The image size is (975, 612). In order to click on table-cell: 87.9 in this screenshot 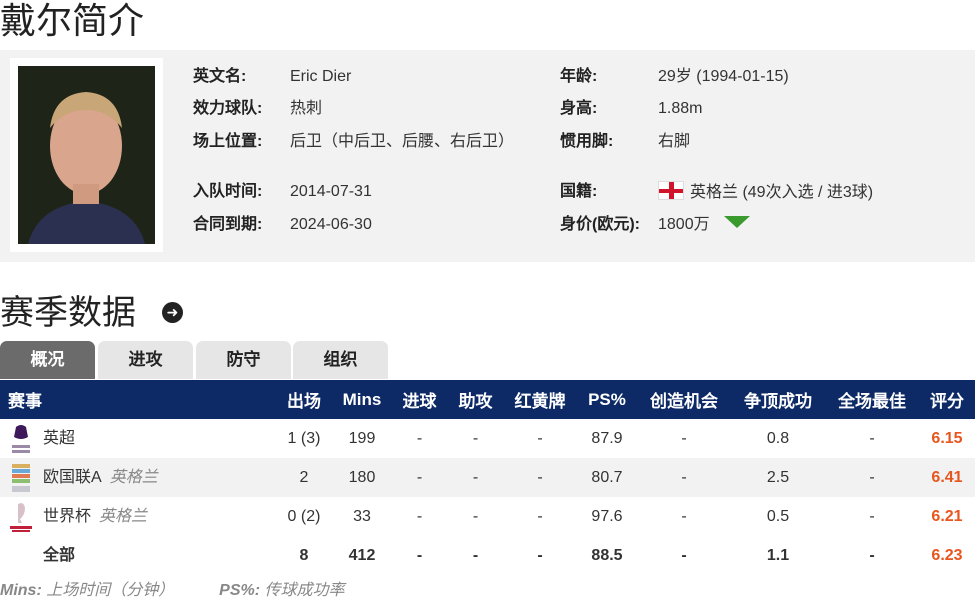, I will do `click(607, 438)`.